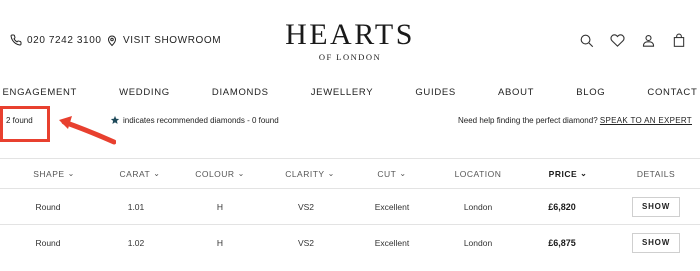  Describe the element at coordinates (516, 92) in the screenshot. I see `nav-item-about: ABOUT` at that location.